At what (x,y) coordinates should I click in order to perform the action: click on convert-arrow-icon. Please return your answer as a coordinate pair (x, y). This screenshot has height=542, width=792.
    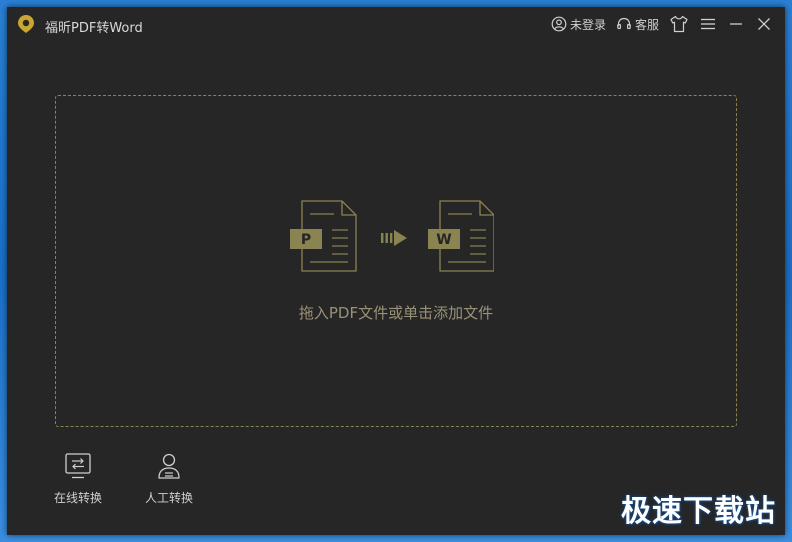
    Looking at the image, I should click on (394, 238).